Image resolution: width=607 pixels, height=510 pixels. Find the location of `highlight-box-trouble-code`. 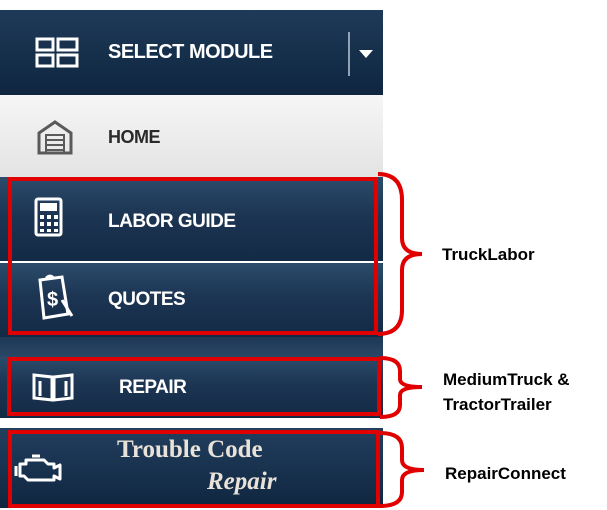

highlight-box-trouble-code is located at coordinates (194, 469).